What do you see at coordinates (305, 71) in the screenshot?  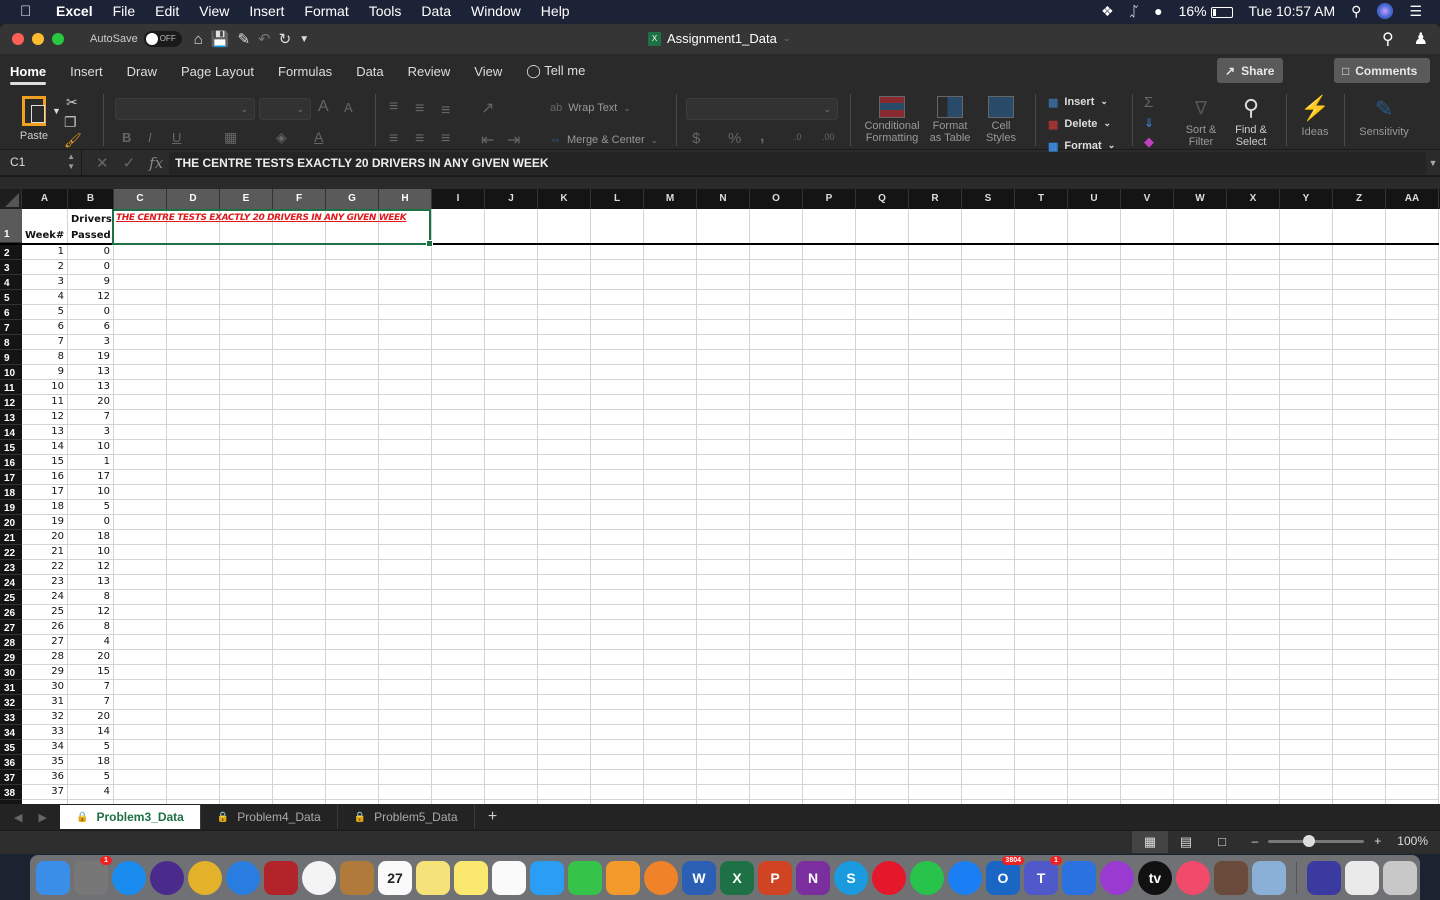 I see `tab-formulas: Formulas` at bounding box center [305, 71].